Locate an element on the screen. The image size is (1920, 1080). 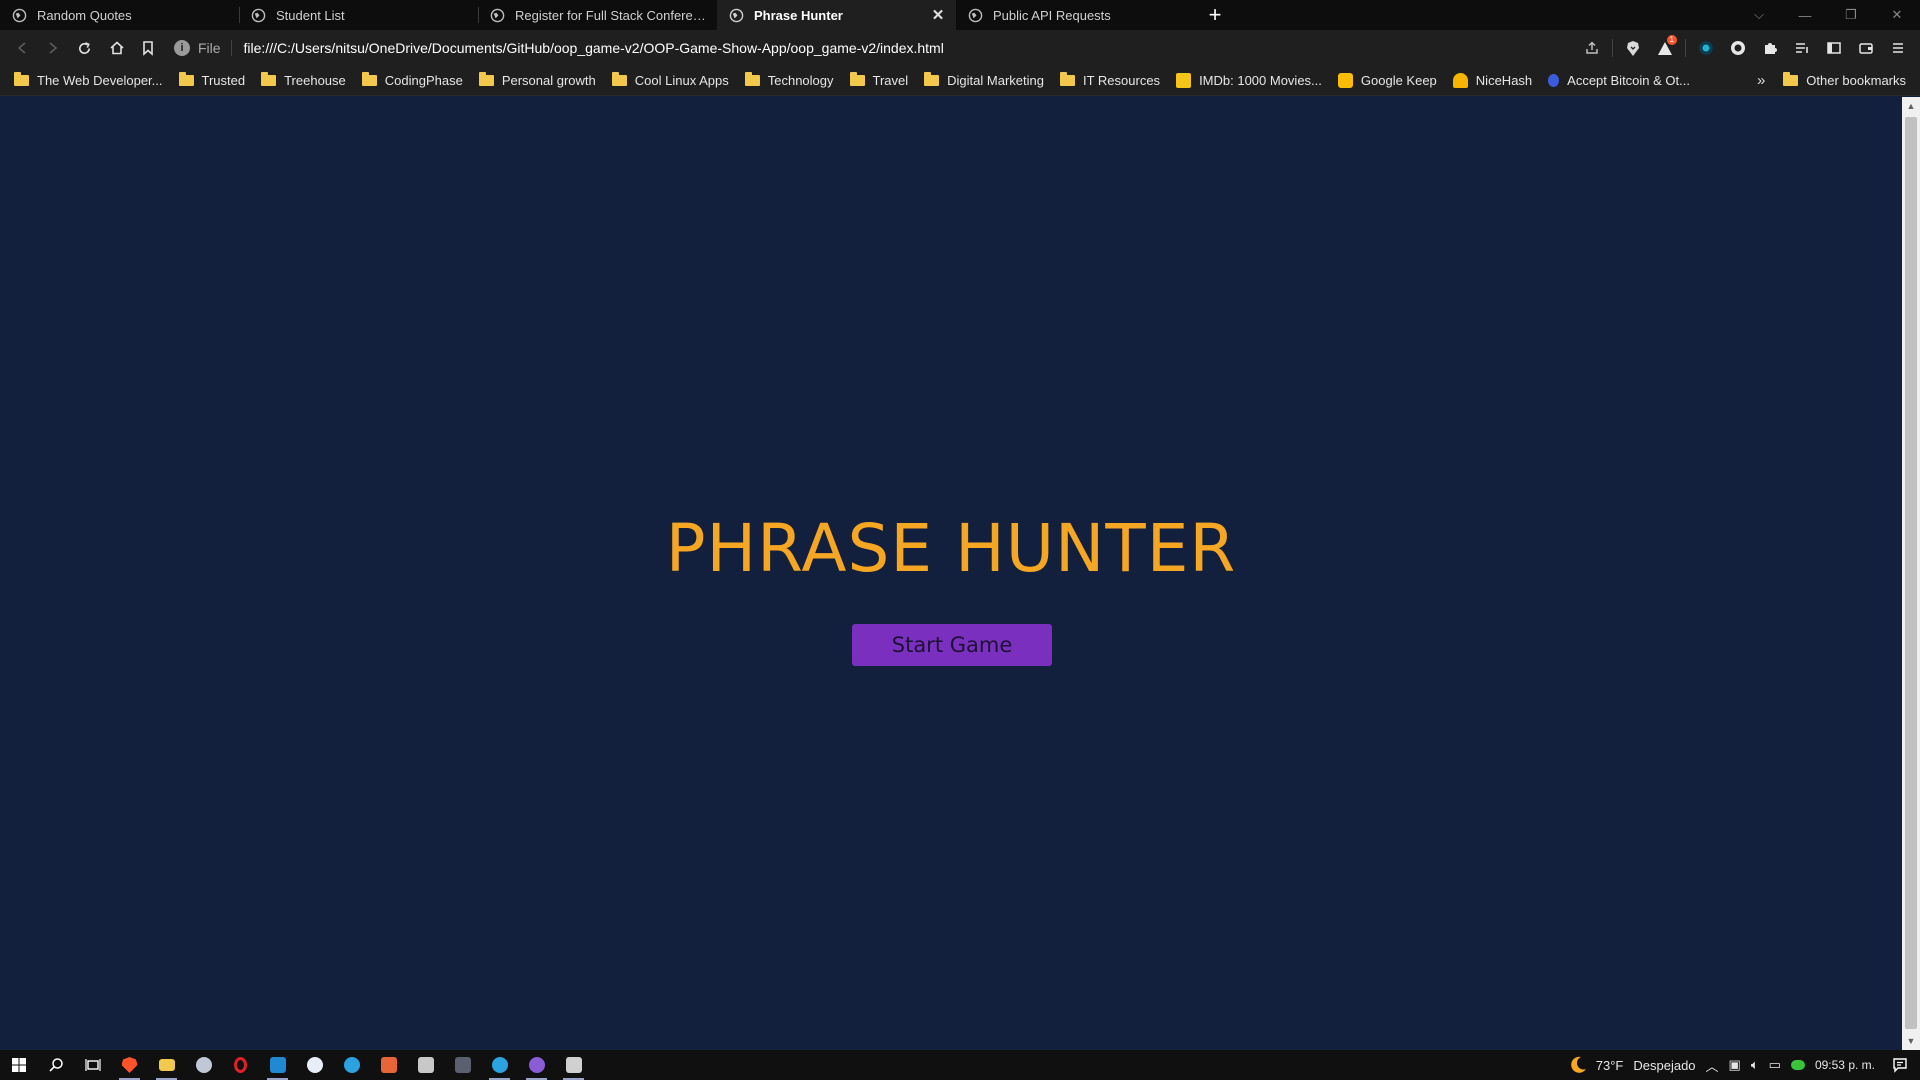
bookmark-button is located at coordinates (148, 48).